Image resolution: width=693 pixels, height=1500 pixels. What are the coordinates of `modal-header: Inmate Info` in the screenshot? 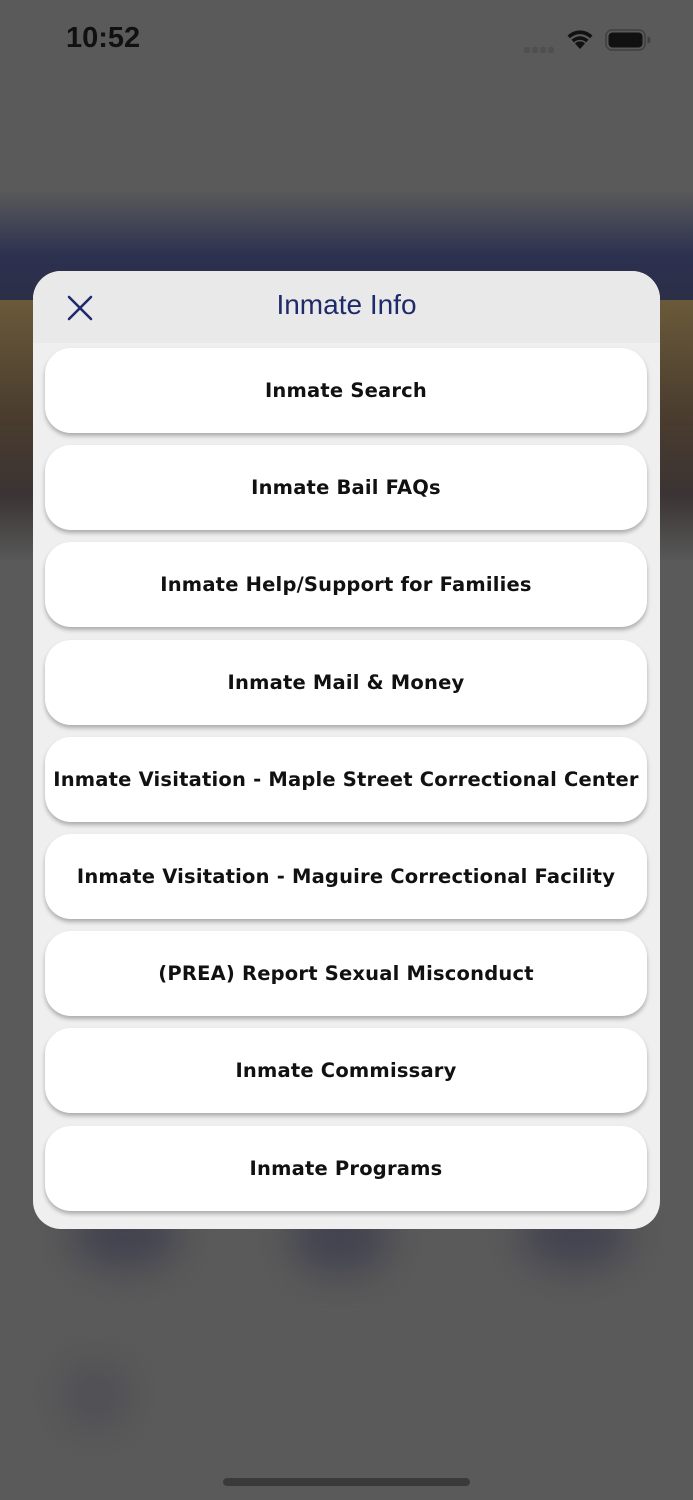 It's located at (346, 307).